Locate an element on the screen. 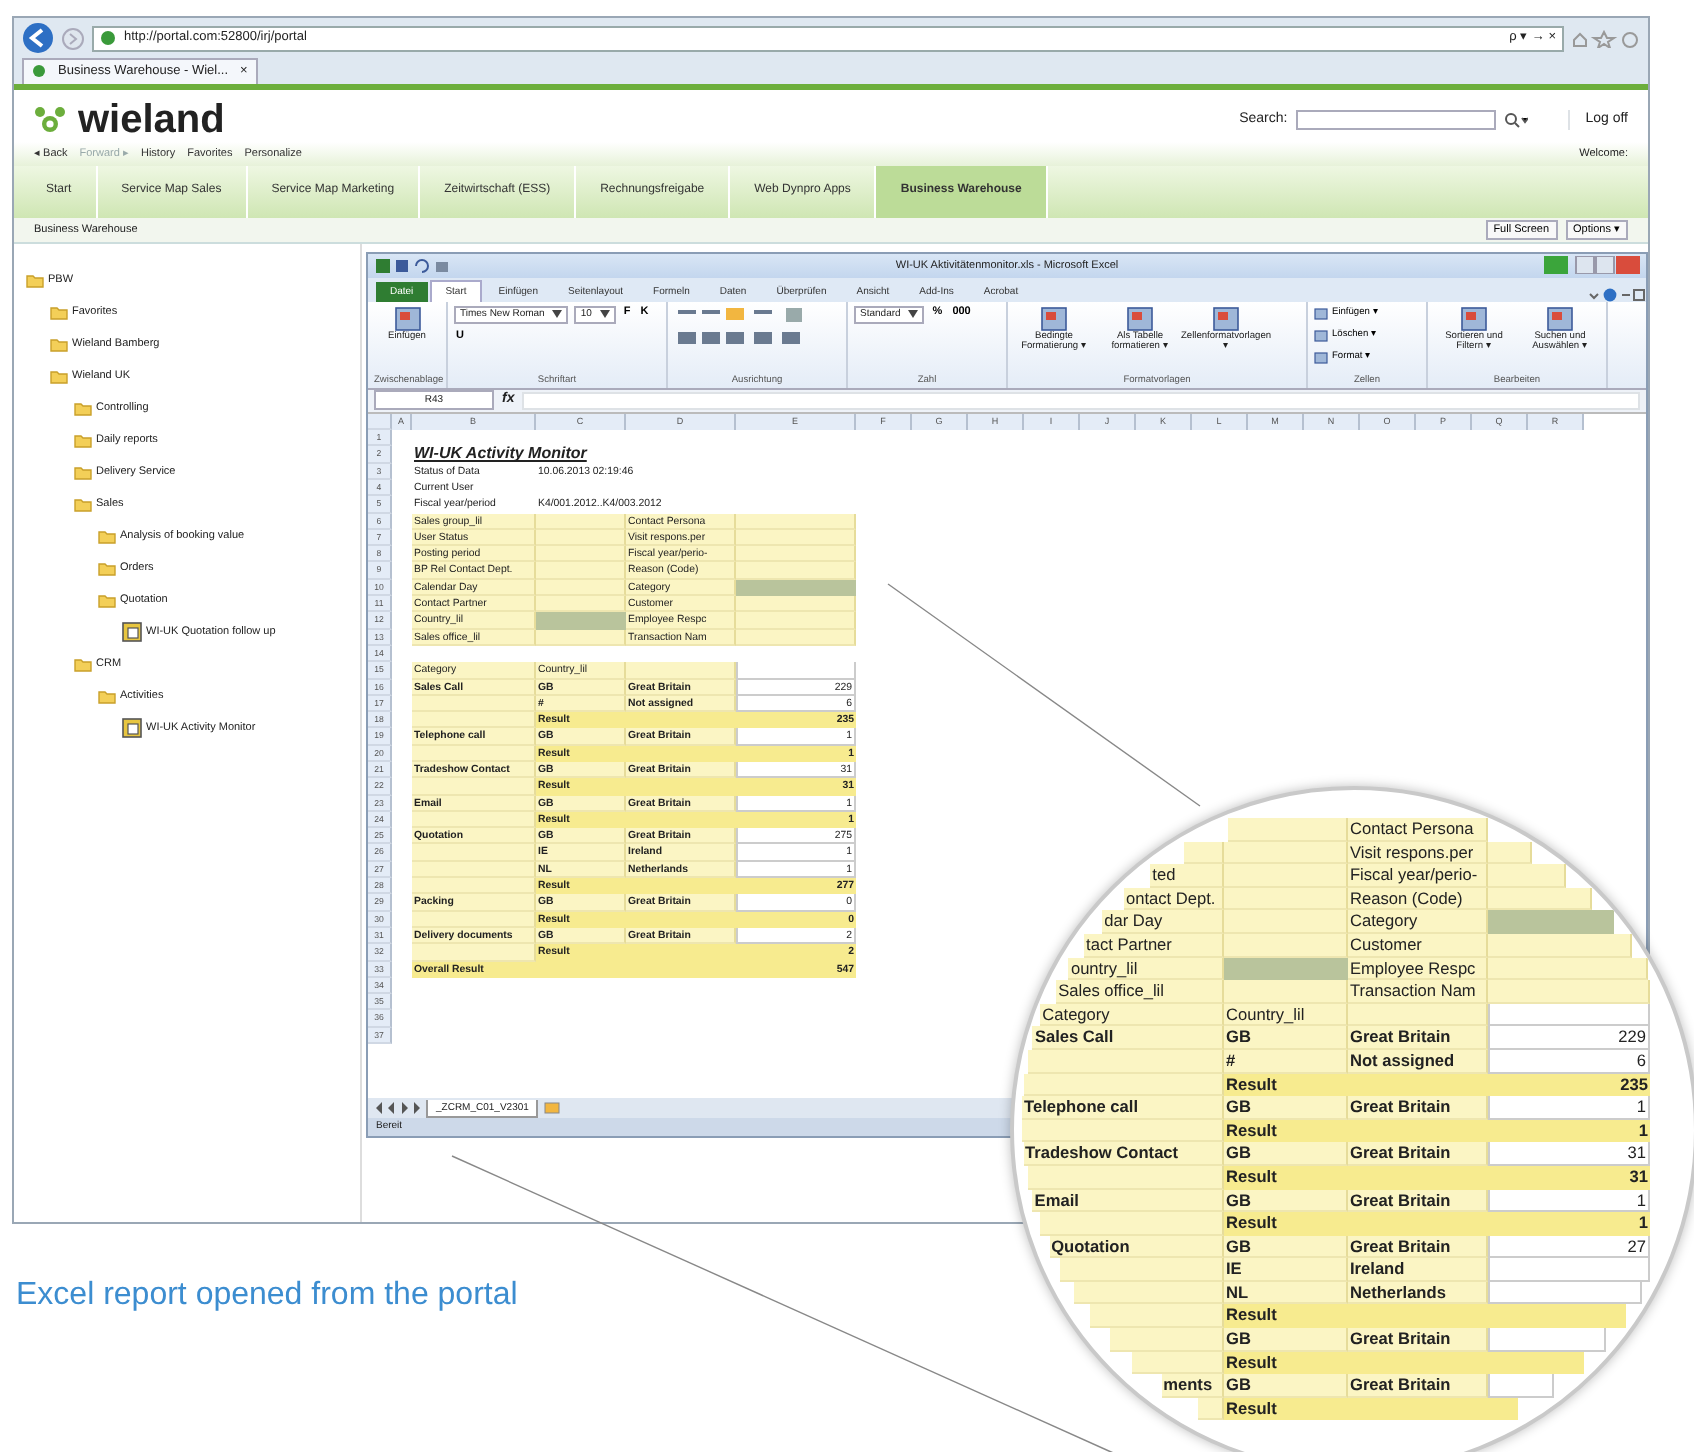 The image size is (1694, 1452). report-title: WI-UK Activity Monitor is located at coordinates (500, 455).